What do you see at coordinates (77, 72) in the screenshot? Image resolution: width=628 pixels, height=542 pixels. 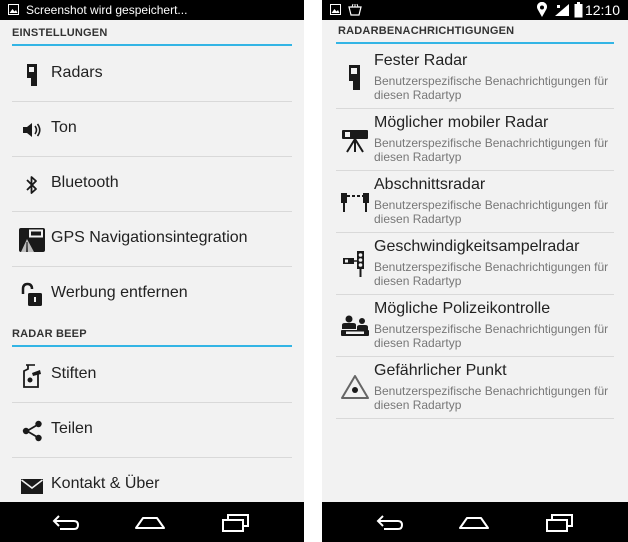 I see `settings-item-label: Radars` at bounding box center [77, 72].